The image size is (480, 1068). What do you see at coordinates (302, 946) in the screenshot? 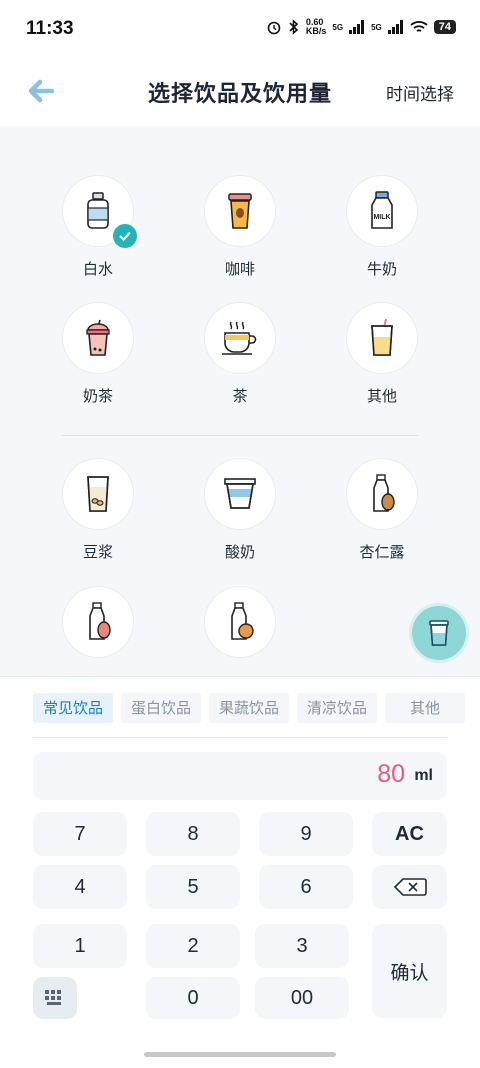
I see `key-3: 3` at bounding box center [302, 946].